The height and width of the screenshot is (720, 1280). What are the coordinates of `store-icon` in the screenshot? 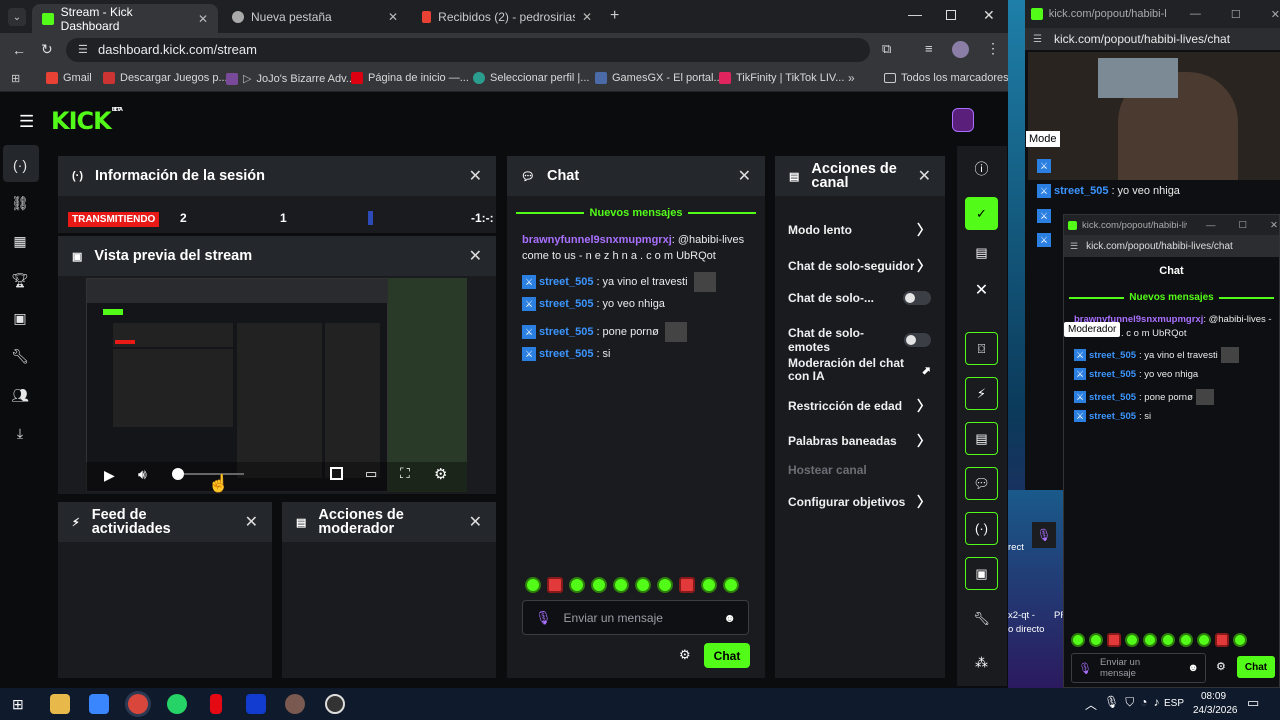 It's located at (99, 704).